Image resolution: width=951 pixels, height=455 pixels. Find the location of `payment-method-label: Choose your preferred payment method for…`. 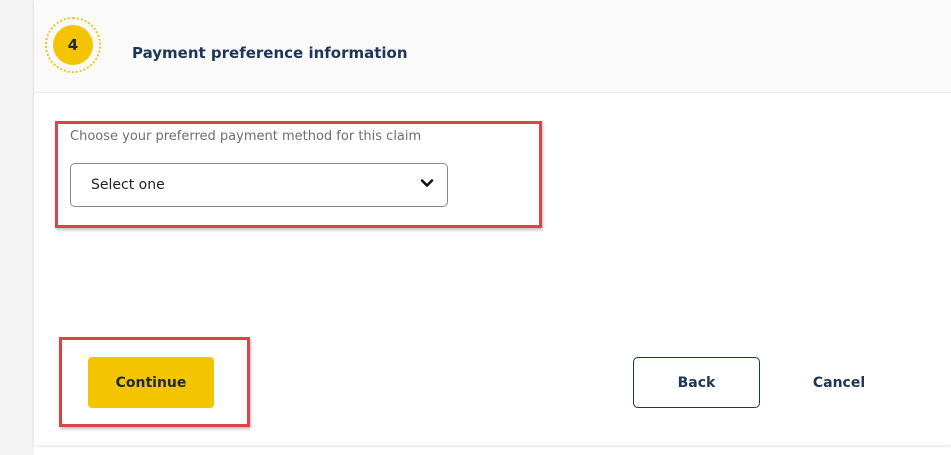

payment-method-label: Choose your preferred payment method for… is located at coordinates (246, 136).